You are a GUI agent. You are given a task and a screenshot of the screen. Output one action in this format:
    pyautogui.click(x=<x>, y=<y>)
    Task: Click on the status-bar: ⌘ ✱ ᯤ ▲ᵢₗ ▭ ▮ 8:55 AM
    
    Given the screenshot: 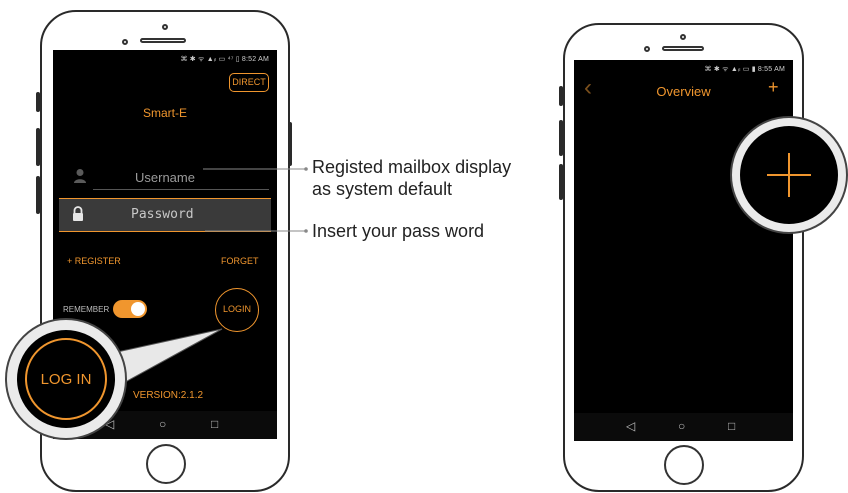 What is the action you would take?
    pyautogui.click(x=744, y=69)
    